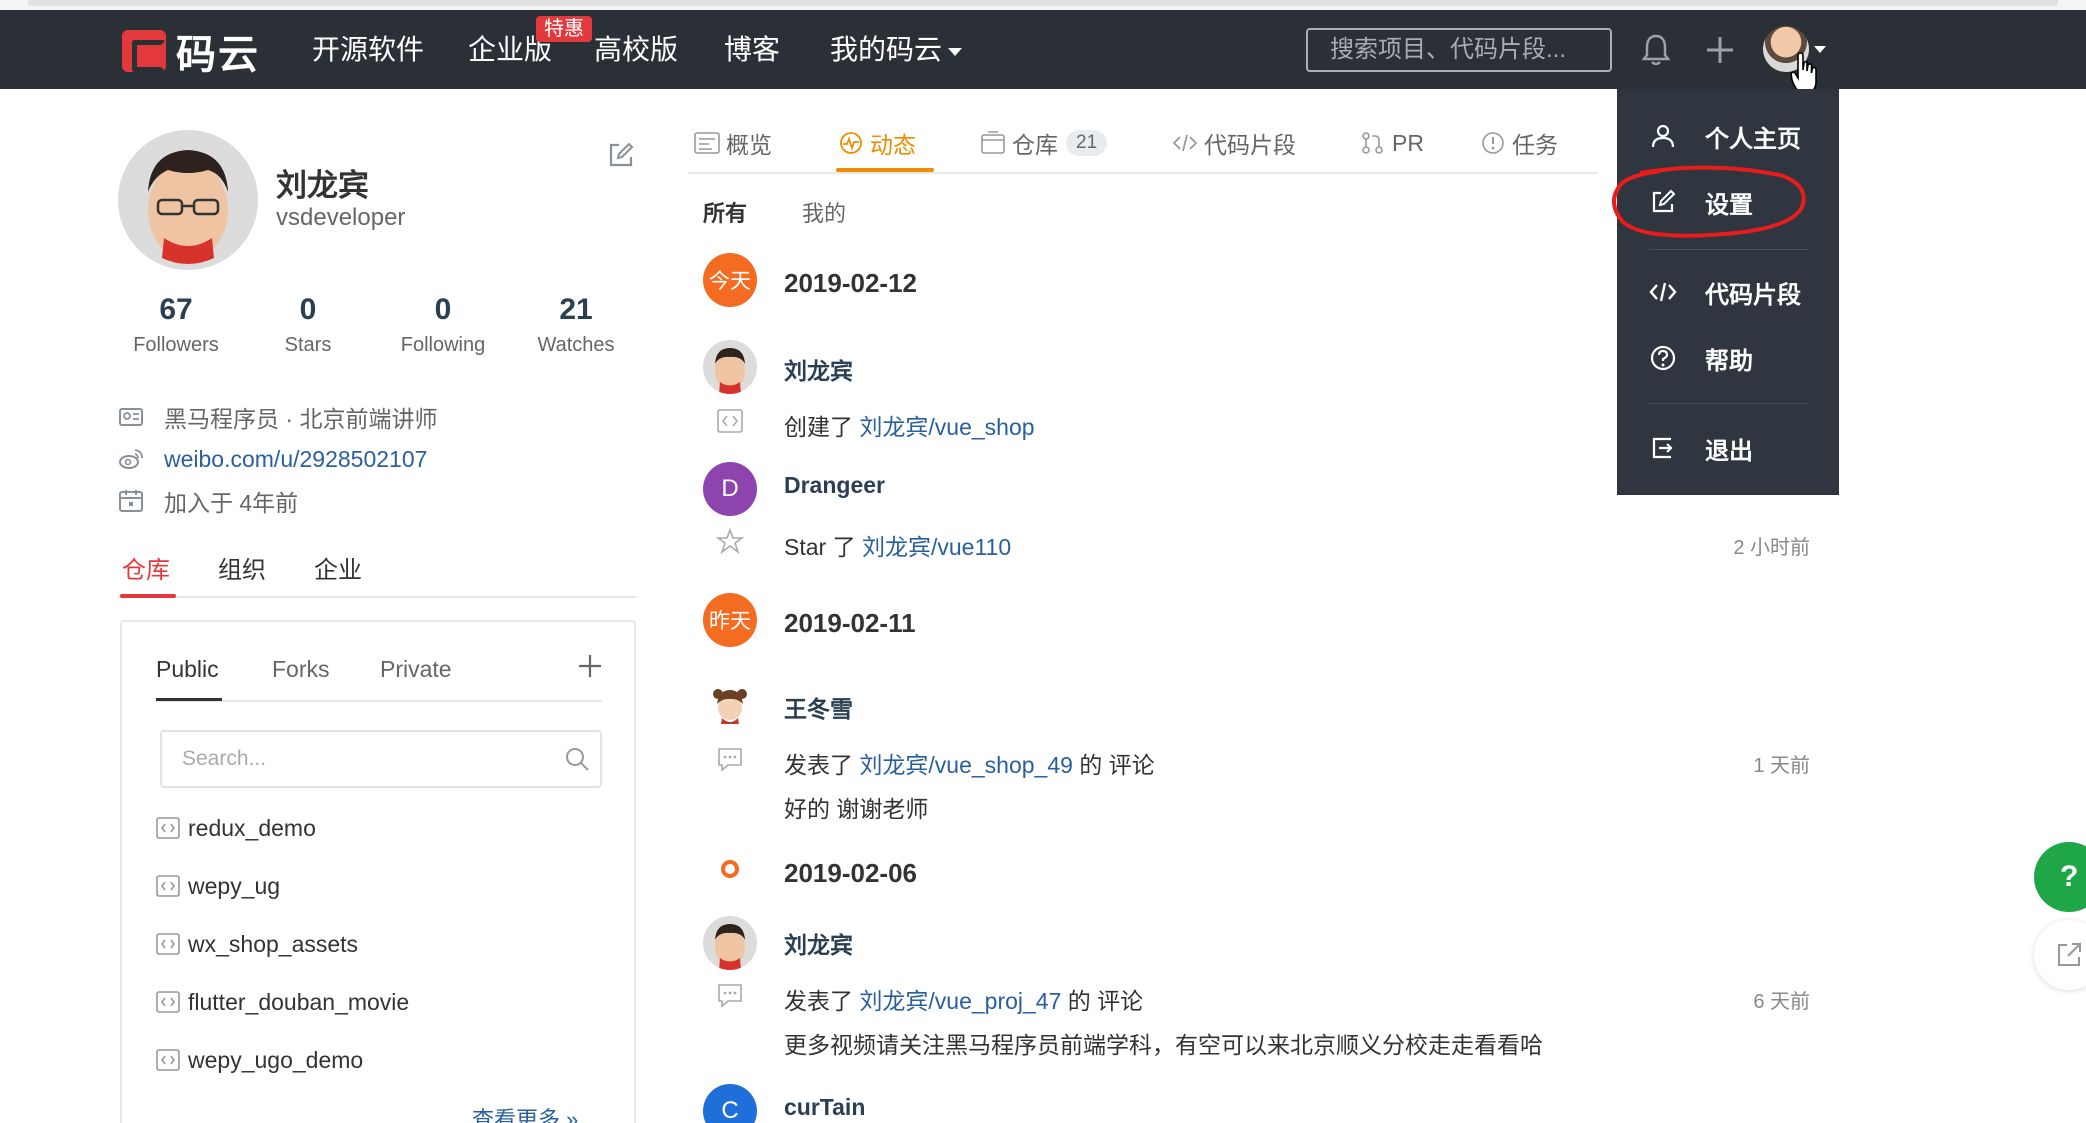 This screenshot has height=1123, width=2086. Describe the element at coordinates (257, 944) in the screenshot. I see `repo-list-item: wx_shop_assets` at that location.